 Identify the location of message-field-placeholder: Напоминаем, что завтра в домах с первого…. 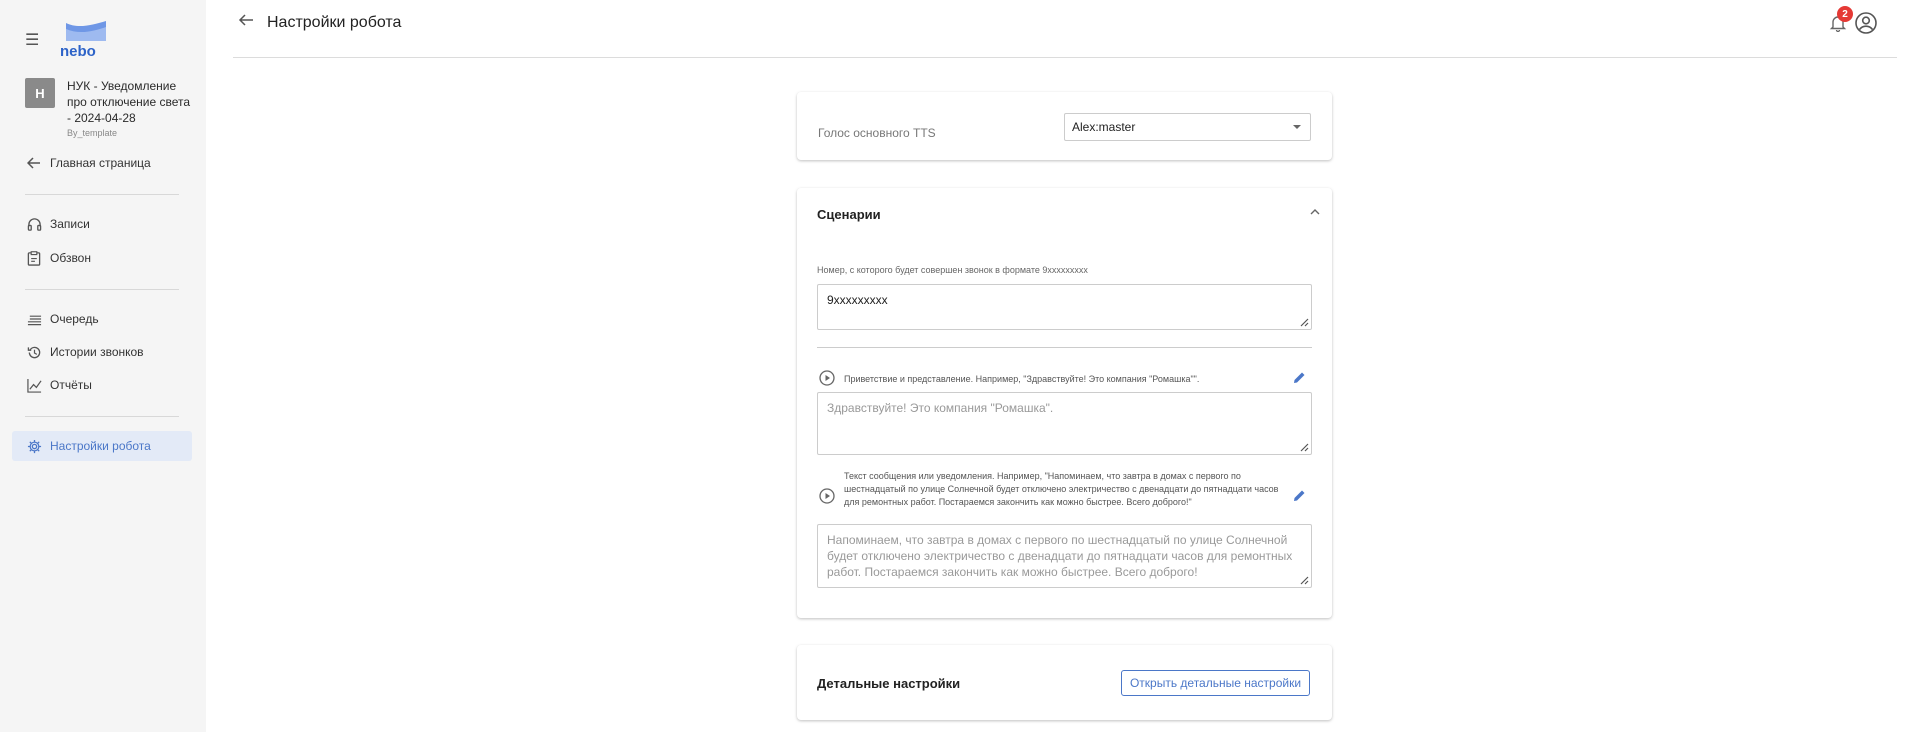
(1060, 556).